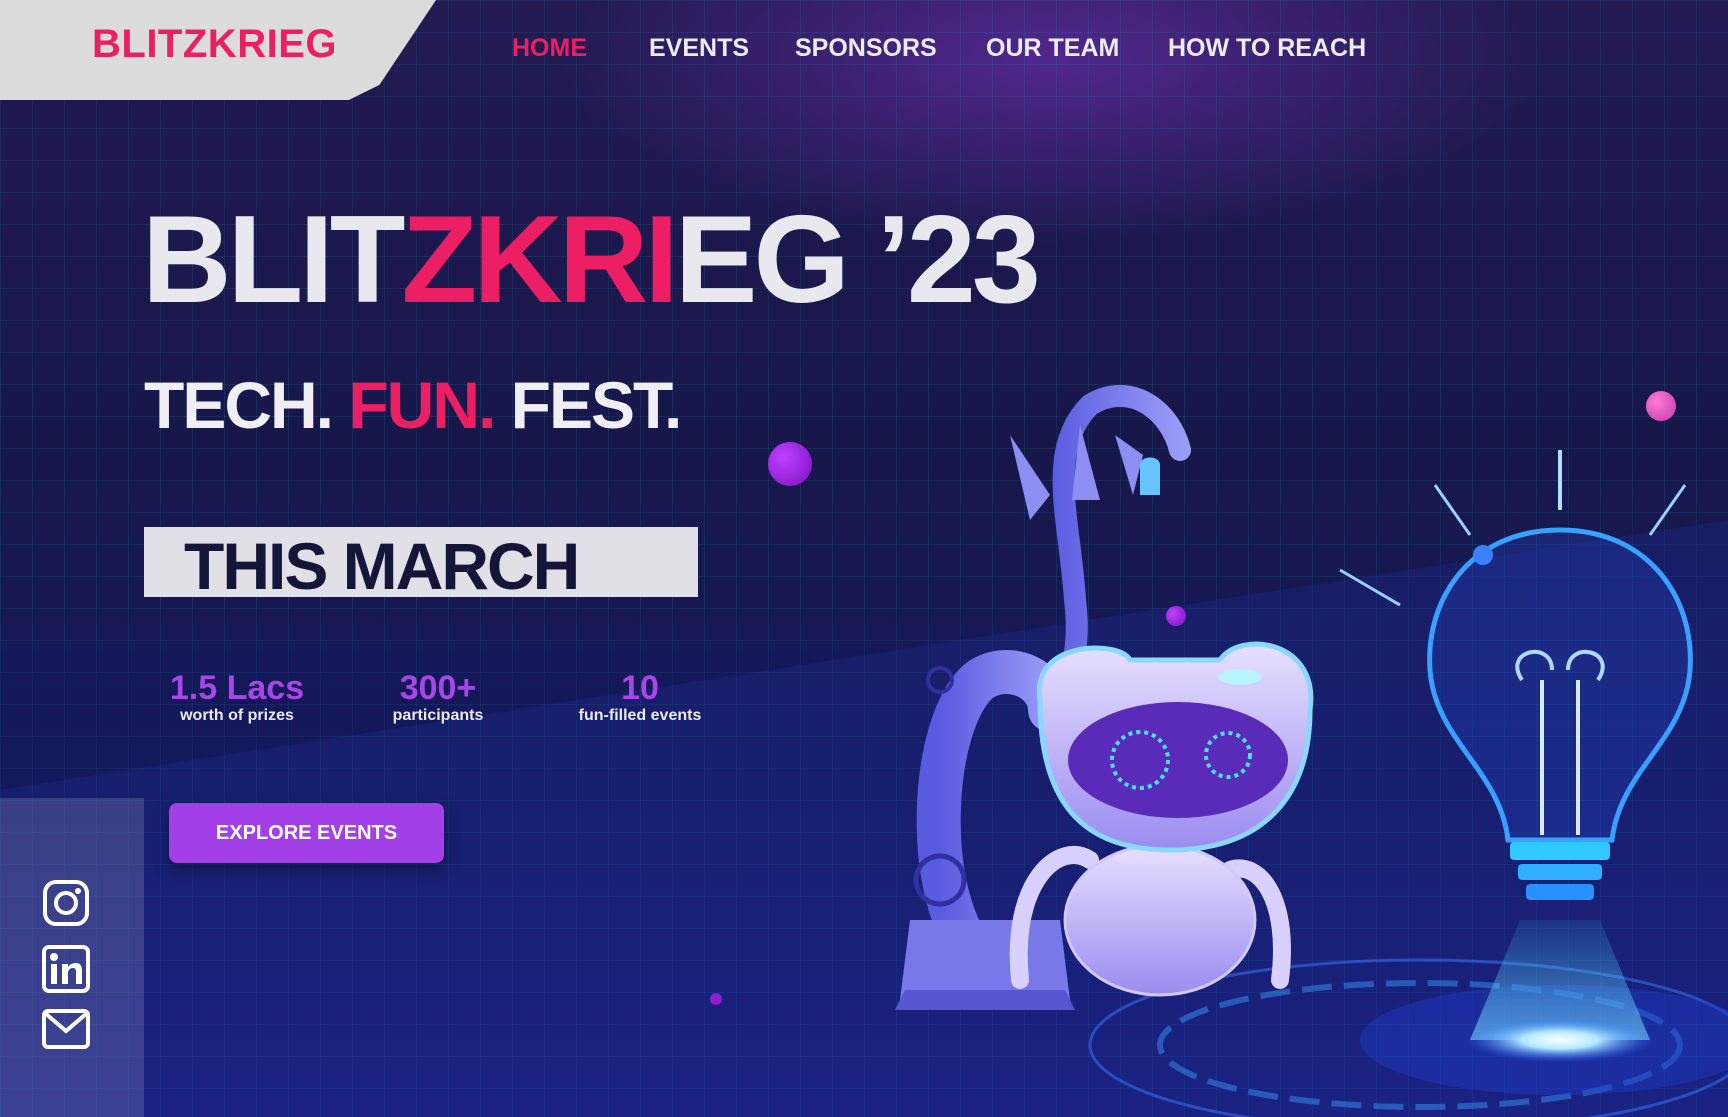  What do you see at coordinates (237, 688) in the screenshot?
I see `stat-value: 1.5 Lacs` at bounding box center [237, 688].